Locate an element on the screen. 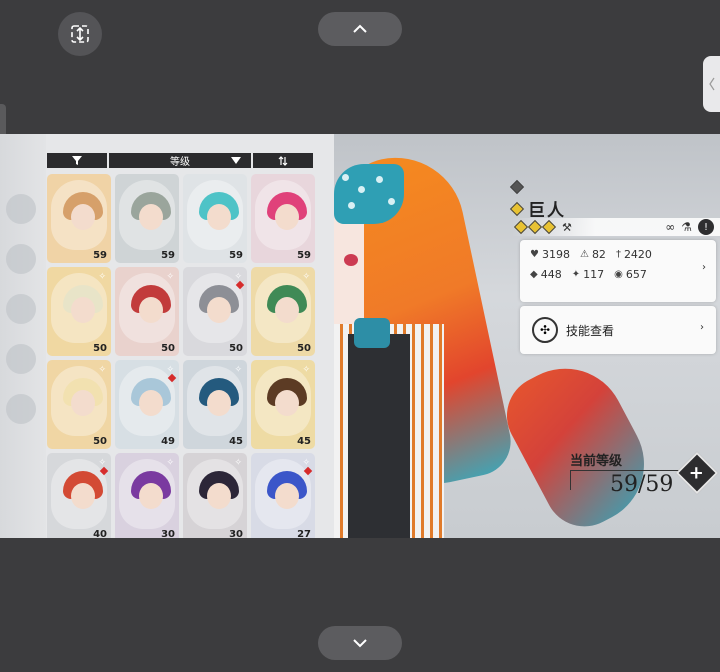 This screenshot has height=672, width=720. link-icon: ∞ is located at coordinates (670, 227).